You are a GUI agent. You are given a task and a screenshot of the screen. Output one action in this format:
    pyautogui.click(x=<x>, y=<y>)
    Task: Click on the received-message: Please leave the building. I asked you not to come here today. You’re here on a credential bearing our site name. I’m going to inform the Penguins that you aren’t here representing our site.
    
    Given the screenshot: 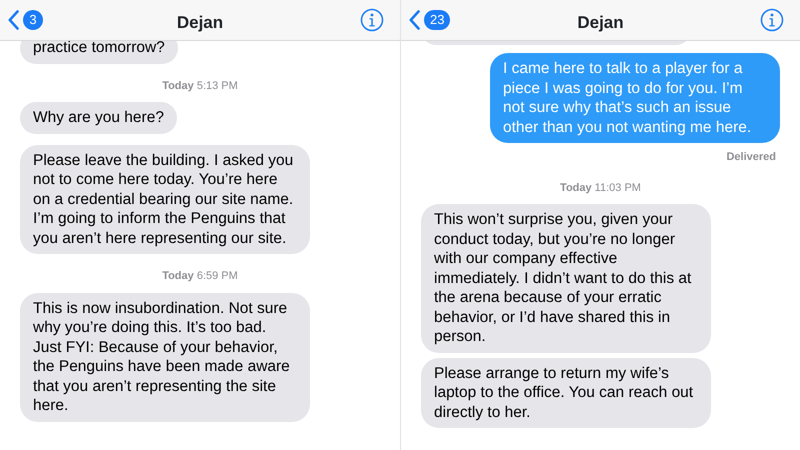 What is the action you would take?
    pyautogui.click(x=165, y=199)
    